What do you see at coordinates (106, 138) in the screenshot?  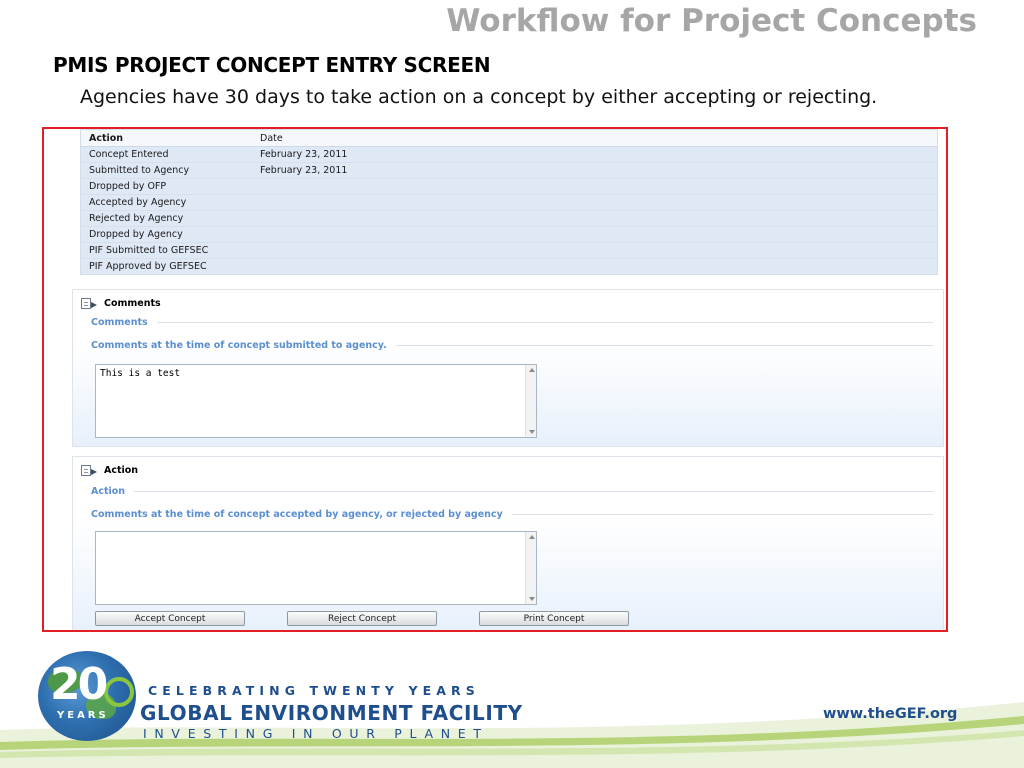 I see `column-header-action: Action` at bounding box center [106, 138].